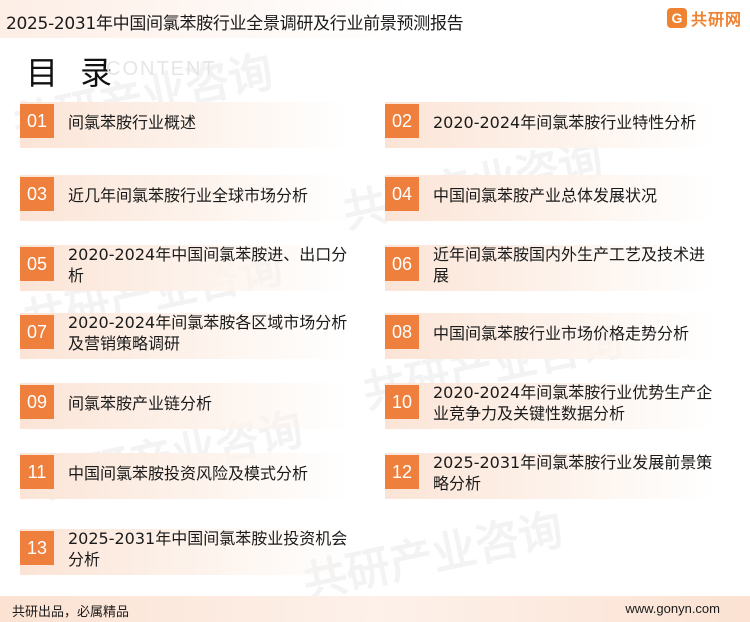  Describe the element at coordinates (161, 69) in the screenshot. I see `toc-subtitle: CONTENT` at that location.